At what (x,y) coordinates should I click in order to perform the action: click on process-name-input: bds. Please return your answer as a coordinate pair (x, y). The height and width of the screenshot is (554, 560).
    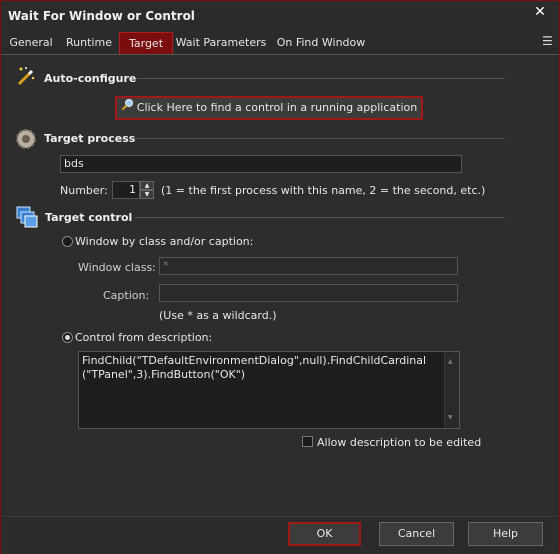
    Looking at the image, I should click on (261, 164).